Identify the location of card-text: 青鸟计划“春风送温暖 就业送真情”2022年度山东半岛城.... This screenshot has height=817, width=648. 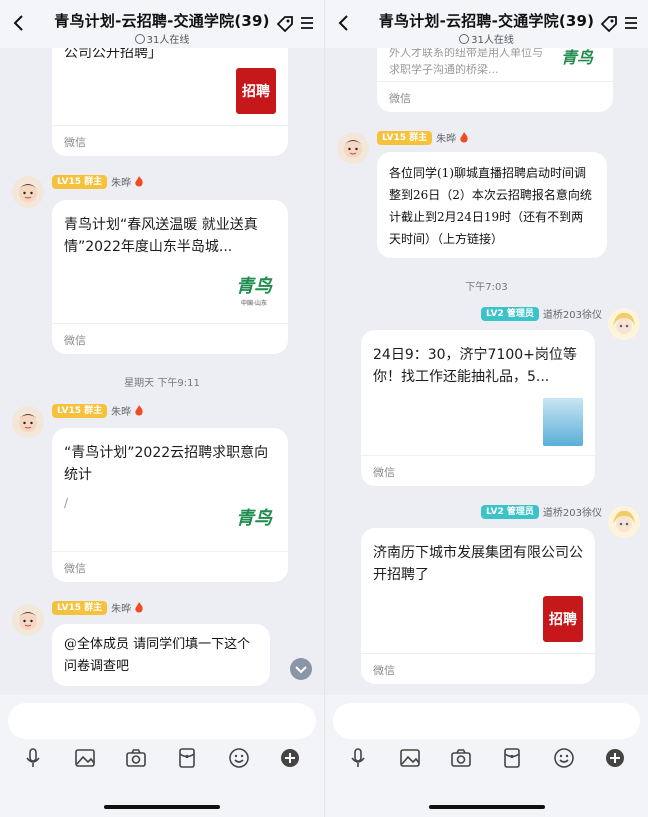
(161, 236).